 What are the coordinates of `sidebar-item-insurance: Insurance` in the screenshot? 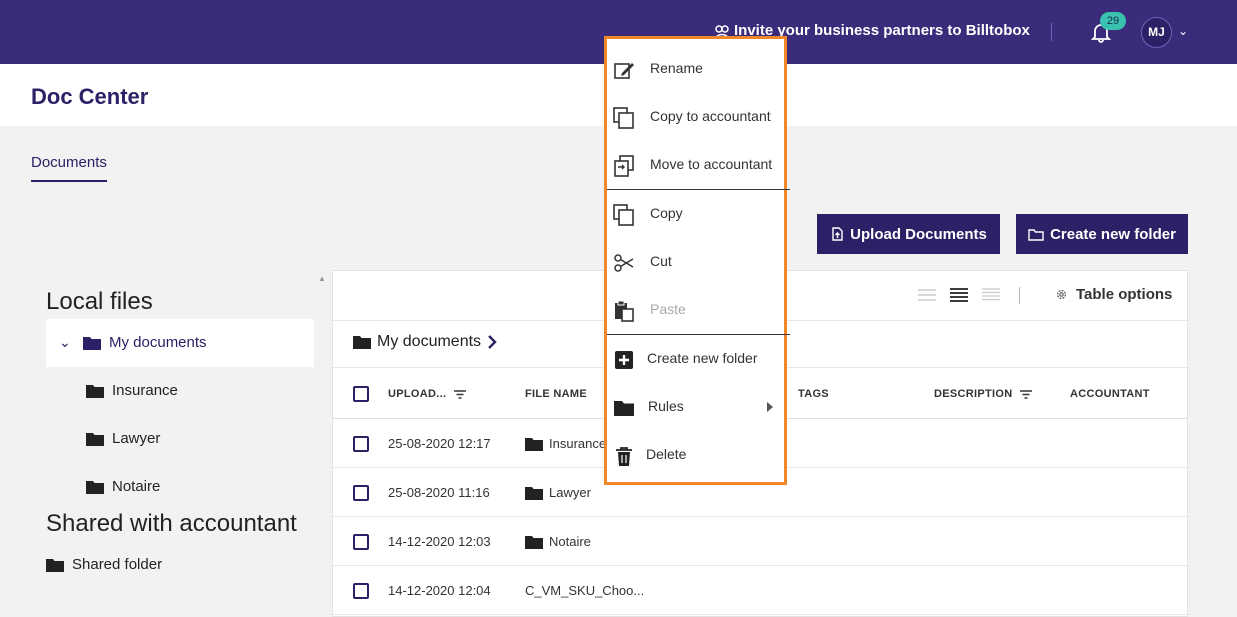 It's located at (132, 390).